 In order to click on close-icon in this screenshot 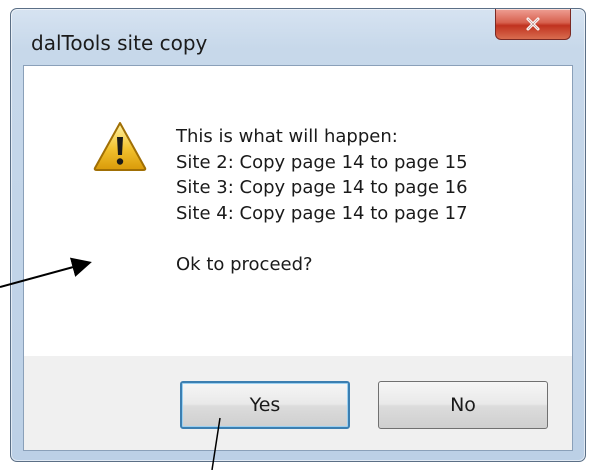, I will do `click(533, 24)`.